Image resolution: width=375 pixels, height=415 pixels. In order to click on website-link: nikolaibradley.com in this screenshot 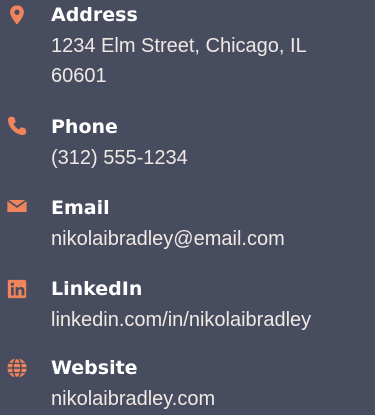, I will do `click(133, 399)`.